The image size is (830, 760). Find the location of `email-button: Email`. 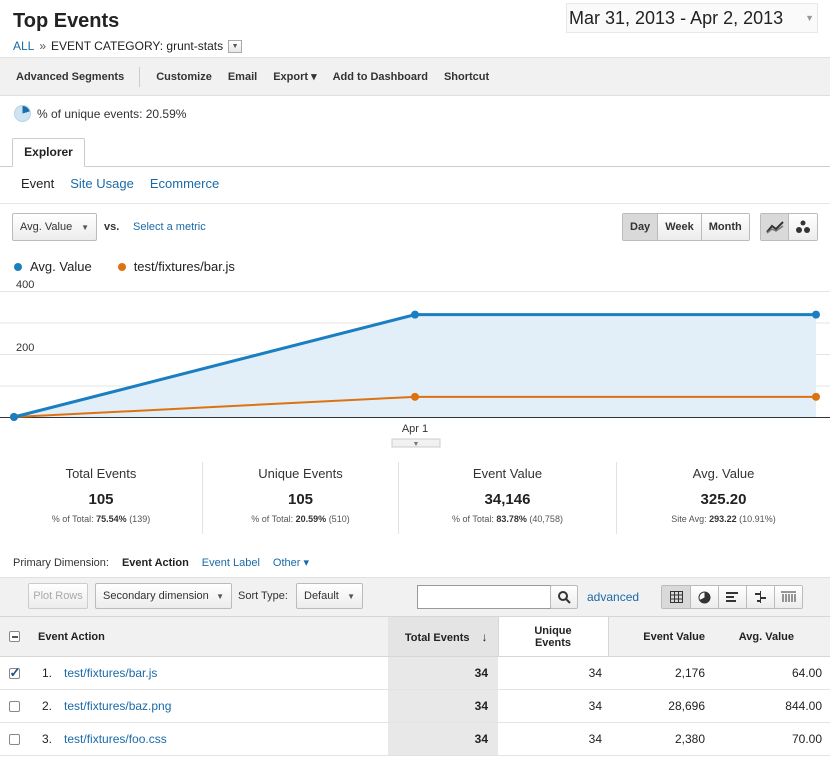

email-button: Email is located at coordinates (242, 77).